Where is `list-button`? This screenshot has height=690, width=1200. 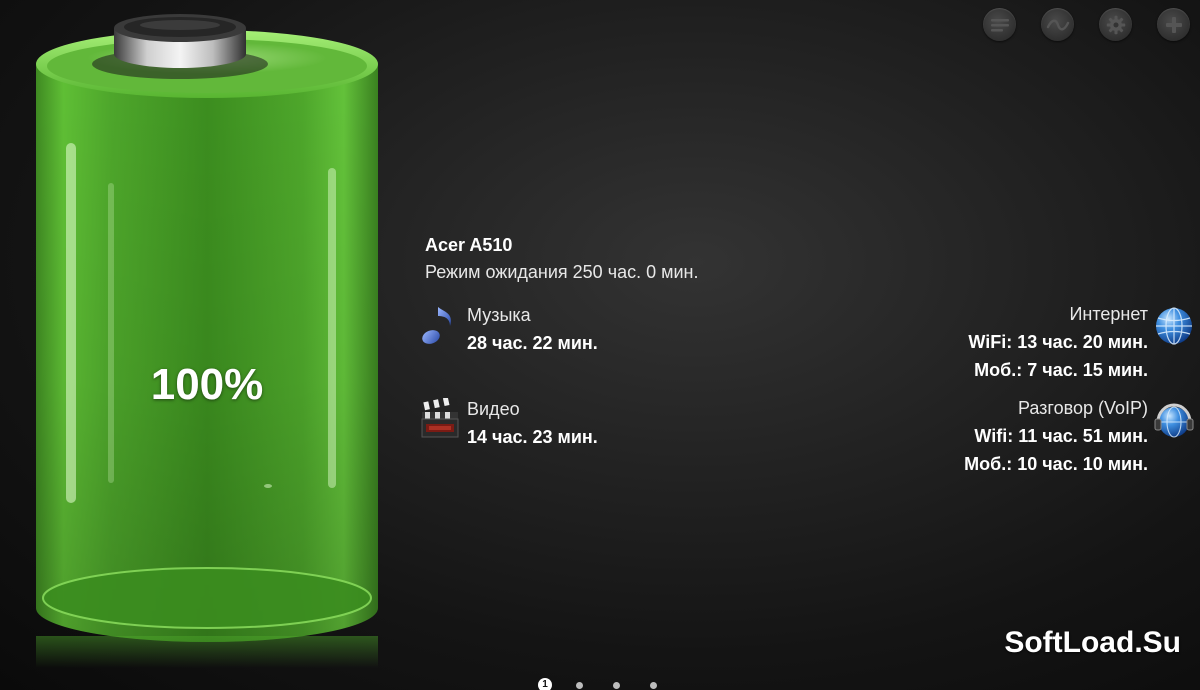
list-button is located at coordinates (999, 24).